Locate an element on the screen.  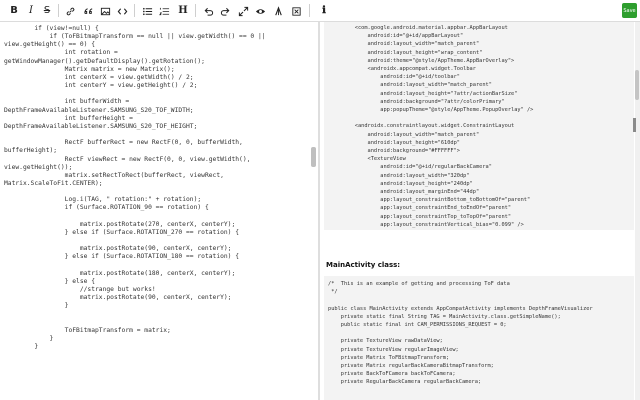
side-by-side-button is located at coordinates (278, 11).